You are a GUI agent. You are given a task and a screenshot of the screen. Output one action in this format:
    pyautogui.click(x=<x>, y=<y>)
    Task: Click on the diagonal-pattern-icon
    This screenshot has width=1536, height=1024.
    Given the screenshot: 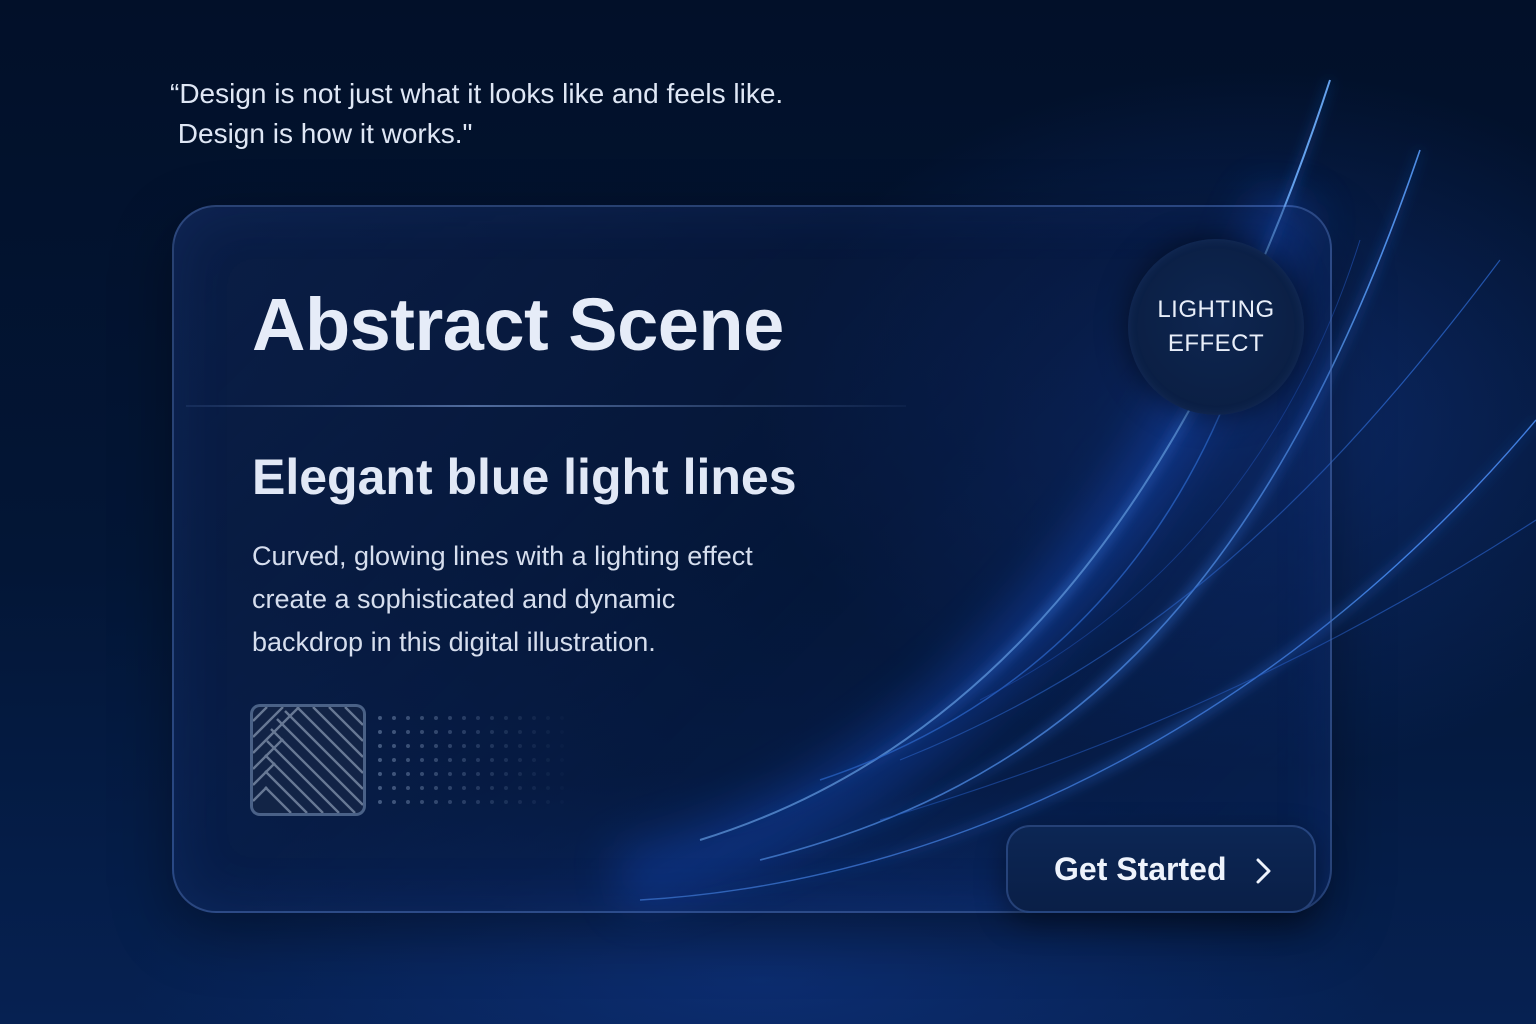 What is the action you would take?
    pyautogui.click(x=308, y=760)
    